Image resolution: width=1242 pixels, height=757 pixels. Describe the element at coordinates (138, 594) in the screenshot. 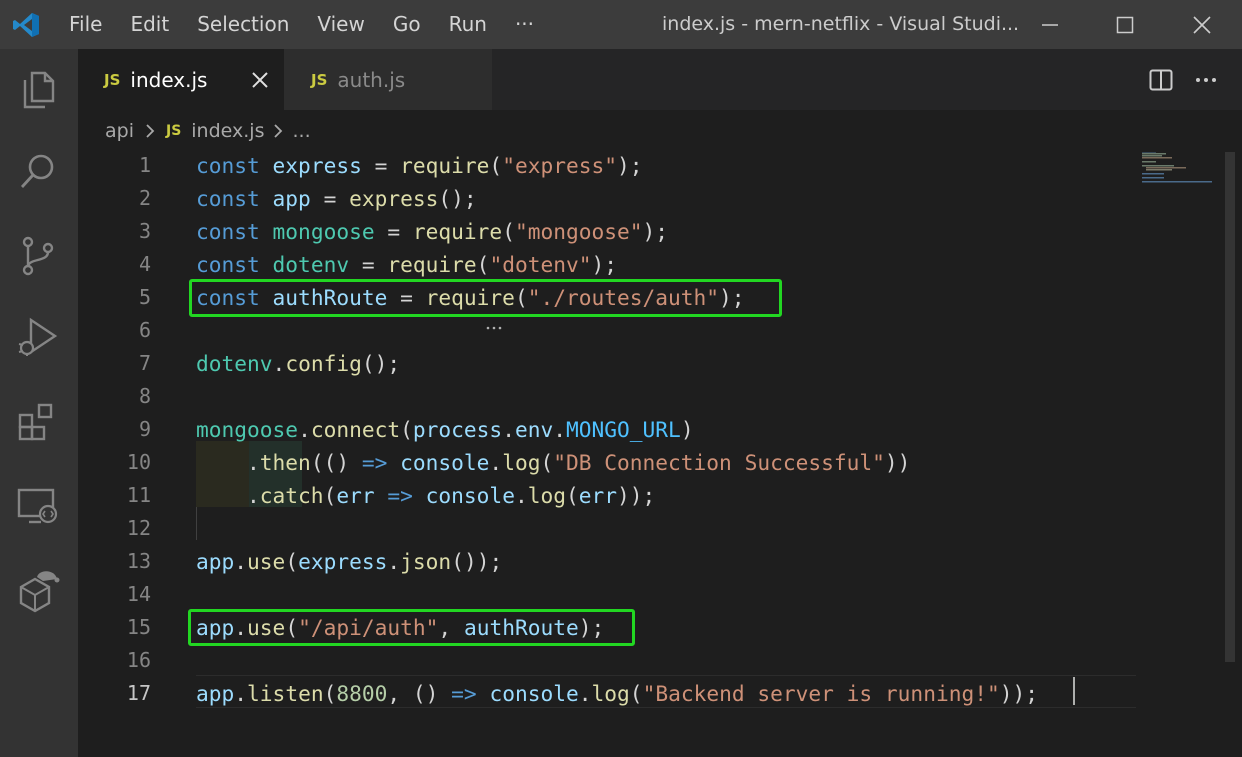

I see `line-number: 14` at that location.